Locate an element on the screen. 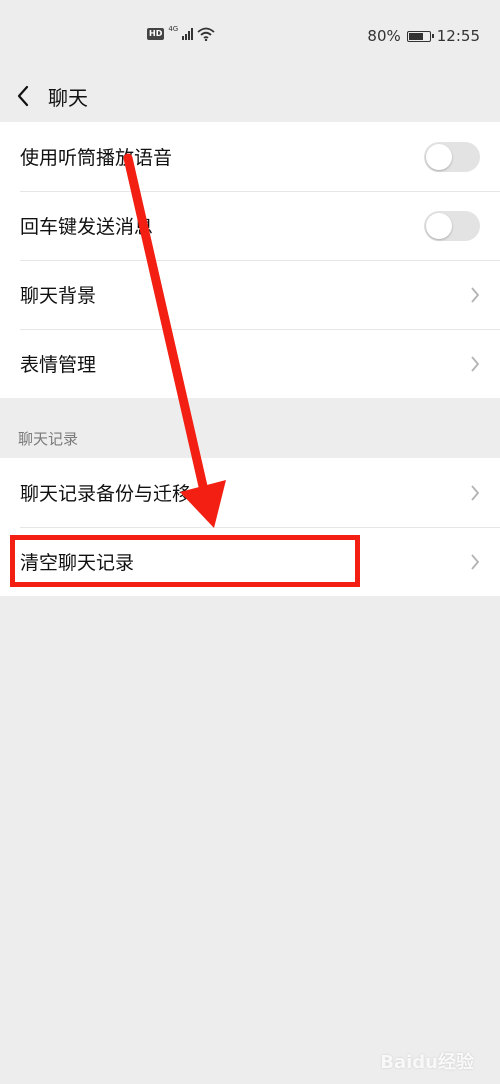  back-button is located at coordinates (23, 96).